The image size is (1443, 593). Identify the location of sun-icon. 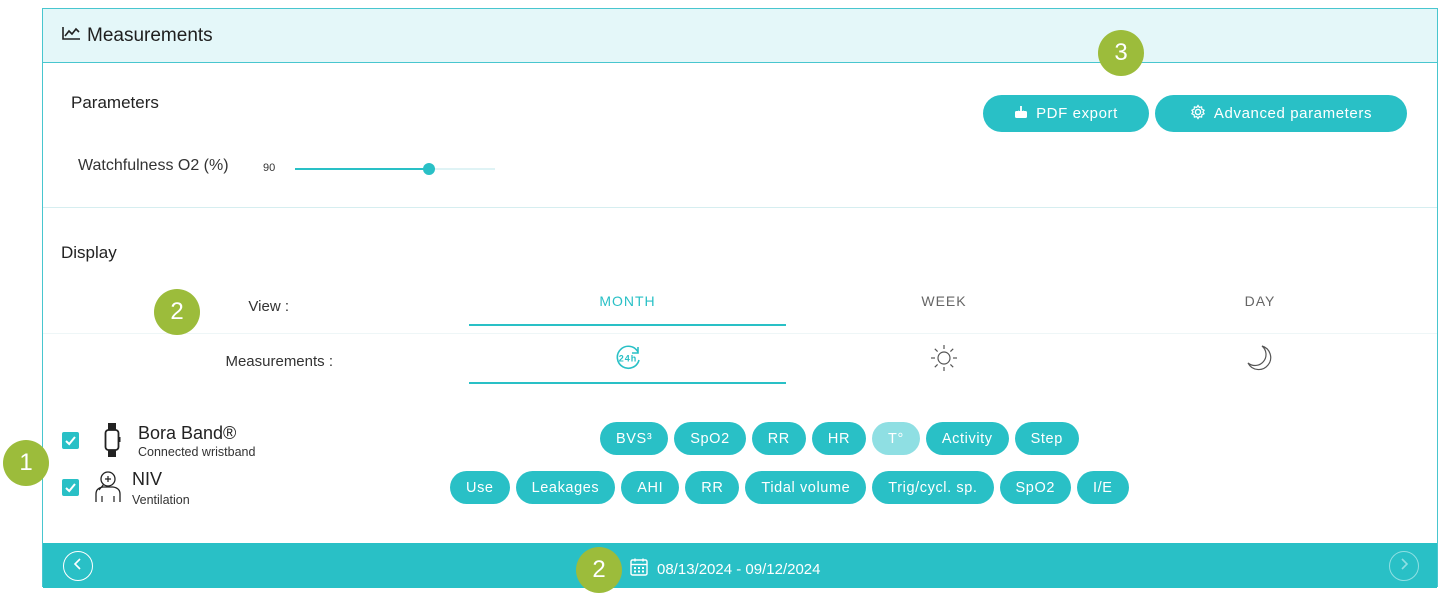
(944, 359).